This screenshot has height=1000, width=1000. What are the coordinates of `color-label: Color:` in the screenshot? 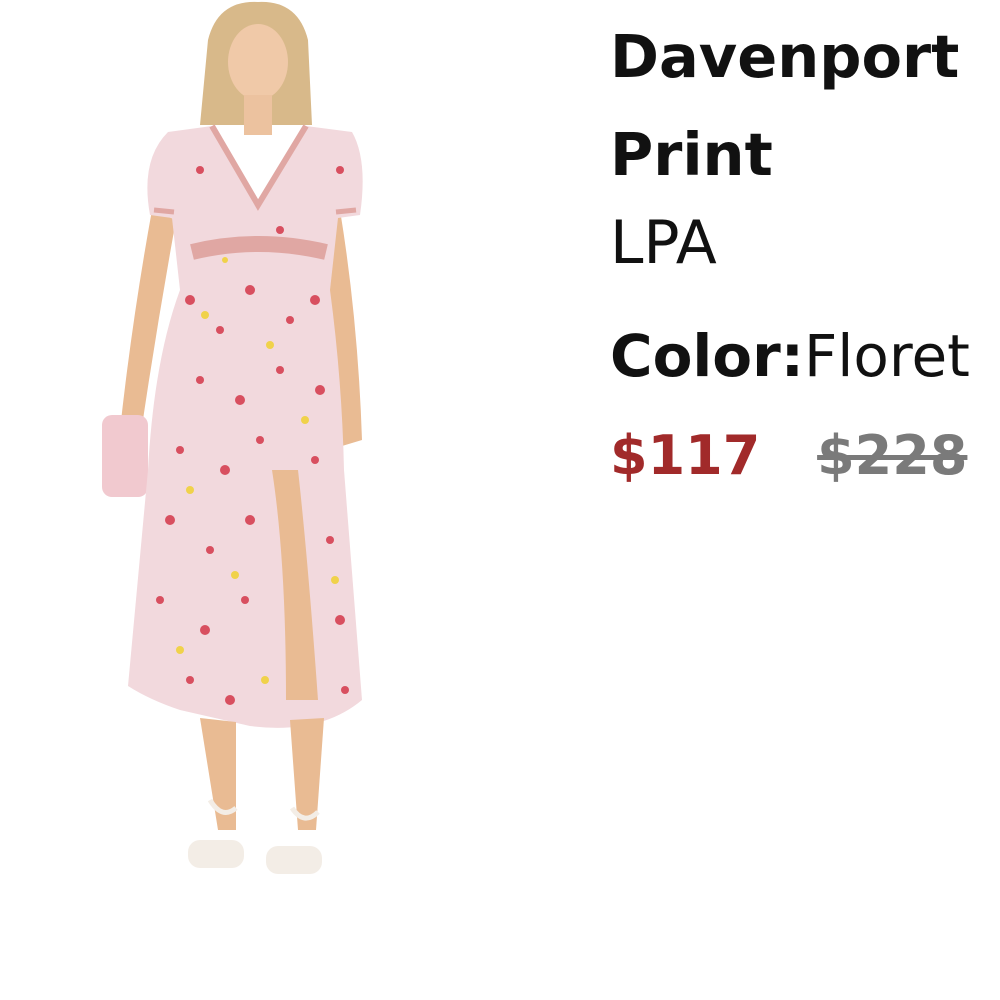 It's located at (707, 356).